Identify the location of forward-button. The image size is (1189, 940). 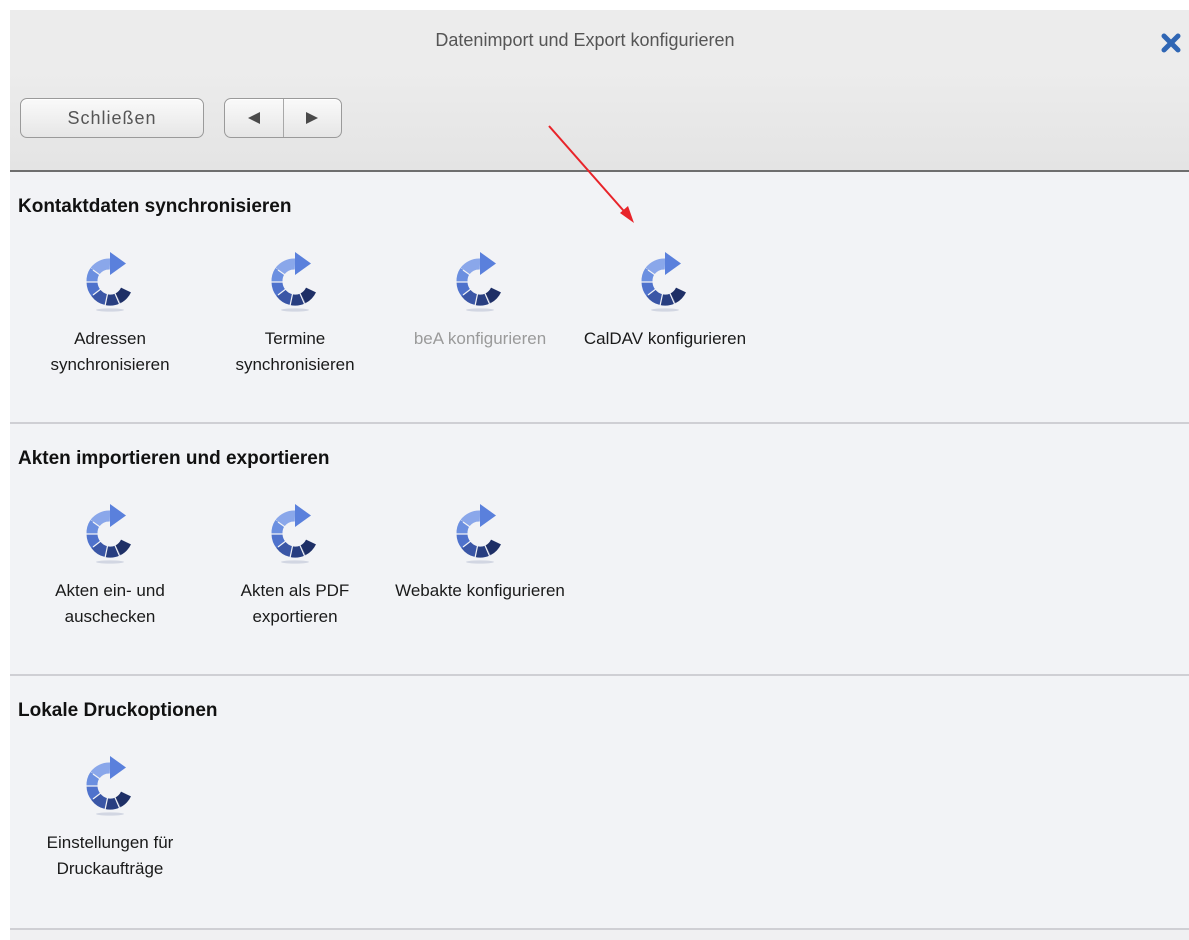
(312, 118).